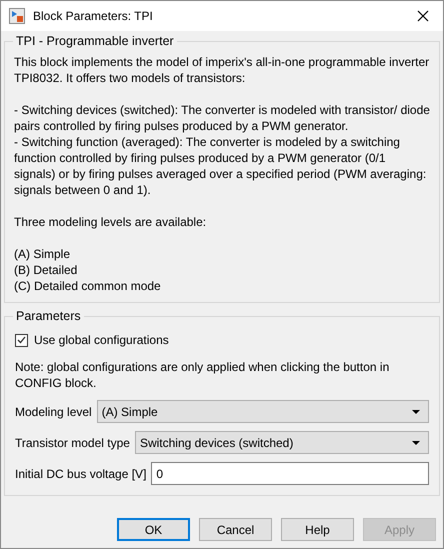 Image resolution: width=444 pixels, height=549 pixels. What do you see at coordinates (153, 529) in the screenshot?
I see `dialog-button: OK` at bounding box center [153, 529].